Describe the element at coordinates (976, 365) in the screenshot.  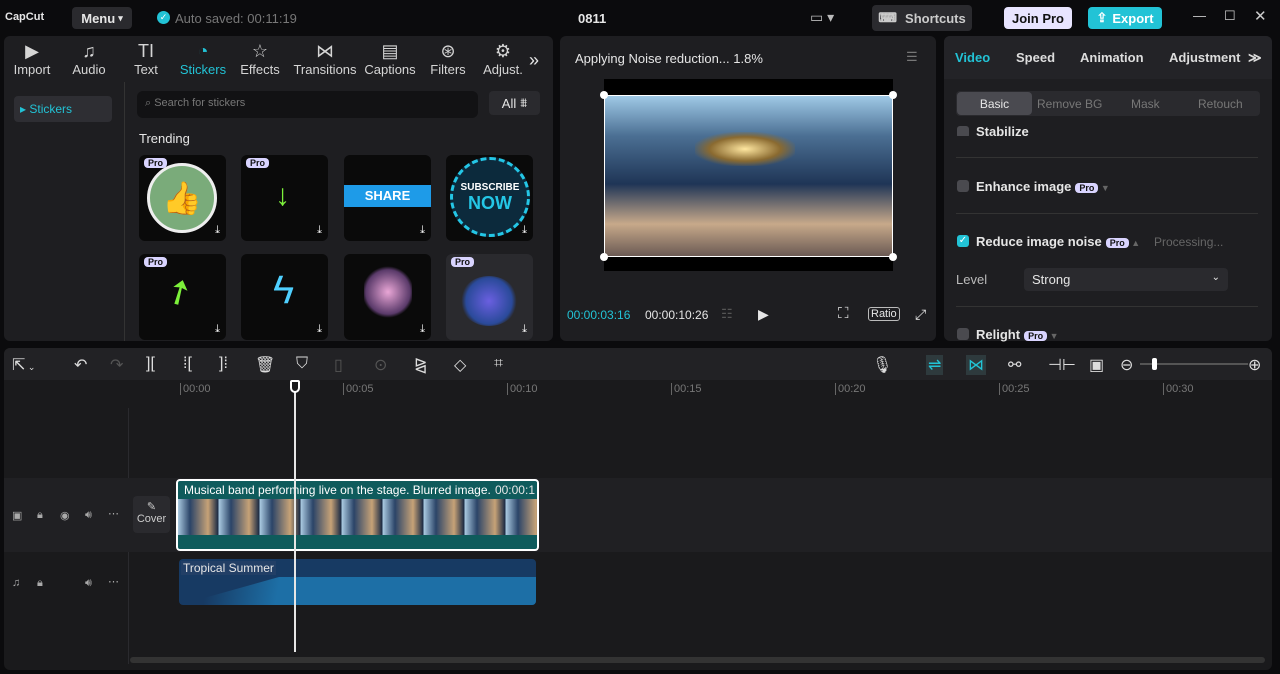
I see `auto-snap-icon: ⋈` at that location.